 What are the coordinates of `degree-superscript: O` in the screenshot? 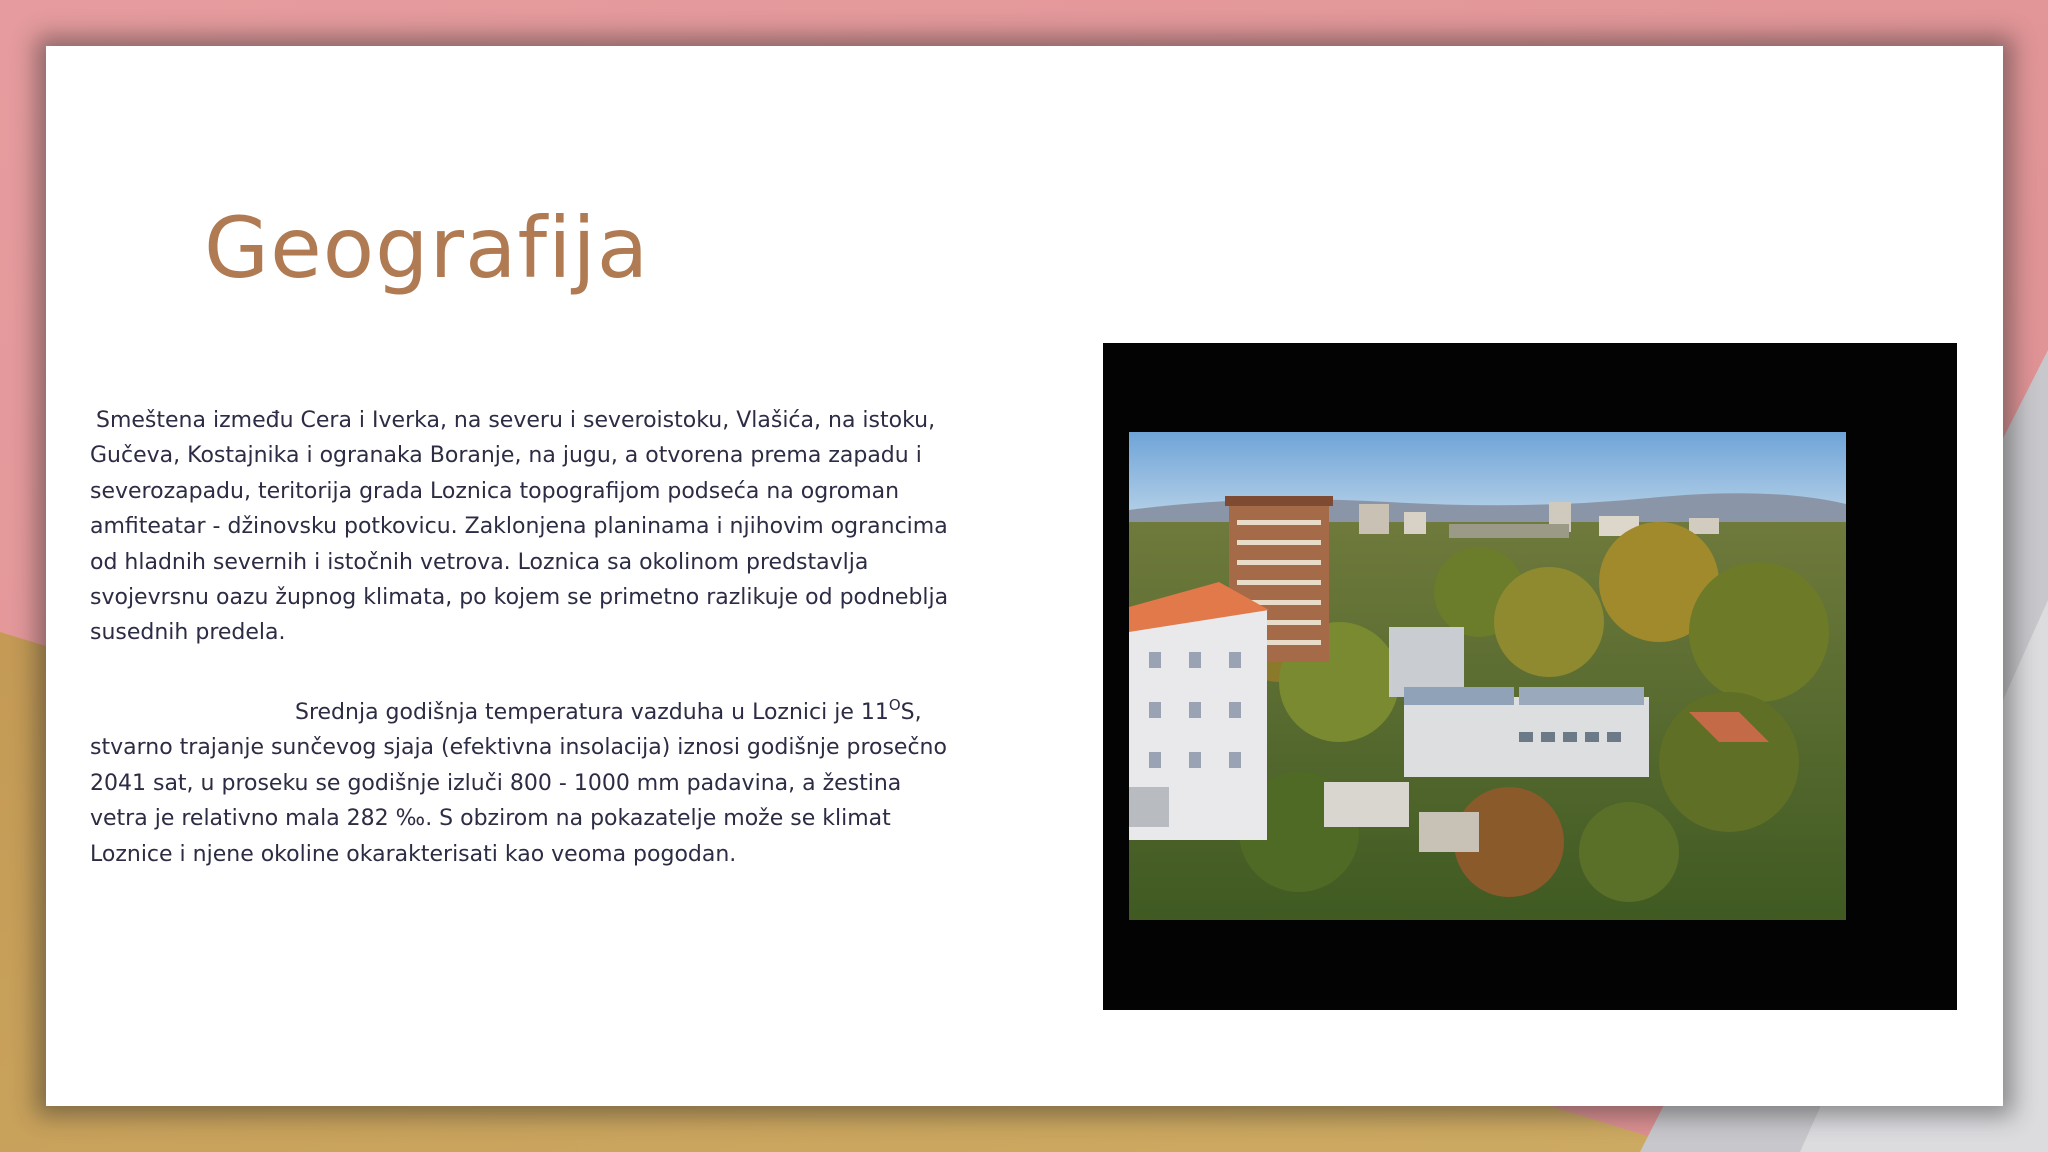 It's located at (894, 705).